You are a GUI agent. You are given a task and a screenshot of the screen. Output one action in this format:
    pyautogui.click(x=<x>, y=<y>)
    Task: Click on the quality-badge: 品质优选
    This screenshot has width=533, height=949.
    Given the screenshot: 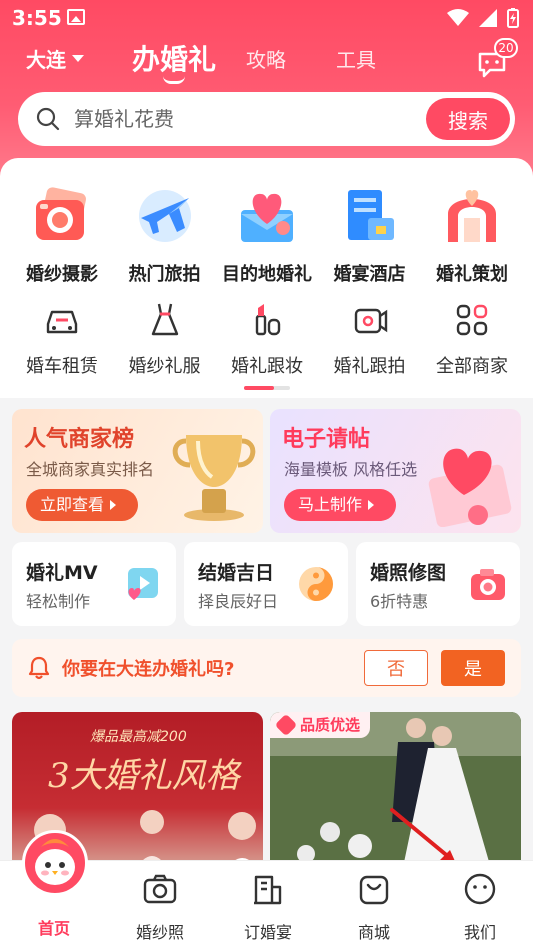 What is the action you would take?
    pyautogui.click(x=320, y=725)
    